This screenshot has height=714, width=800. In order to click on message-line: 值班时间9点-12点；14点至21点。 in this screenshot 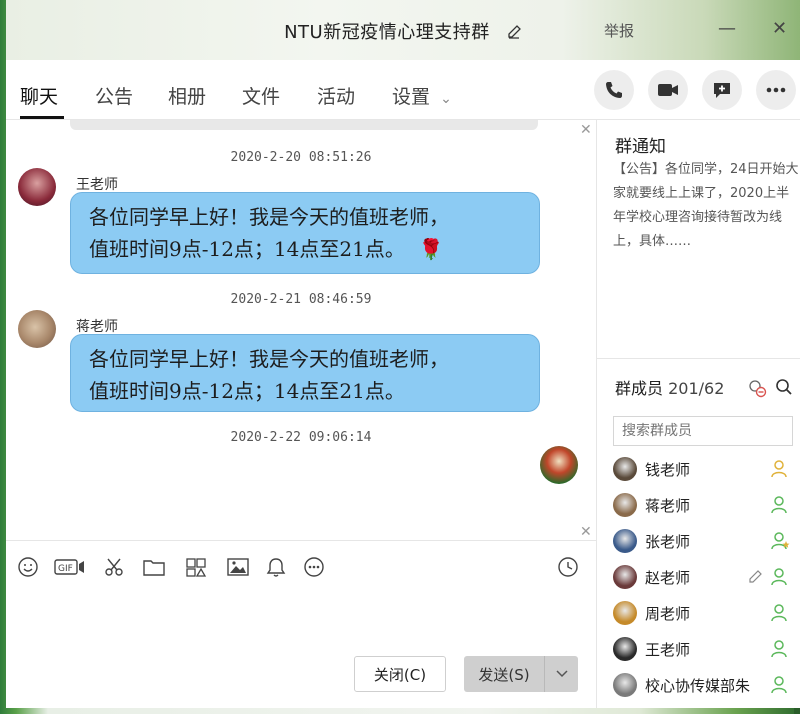, I will do `click(247, 391)`.